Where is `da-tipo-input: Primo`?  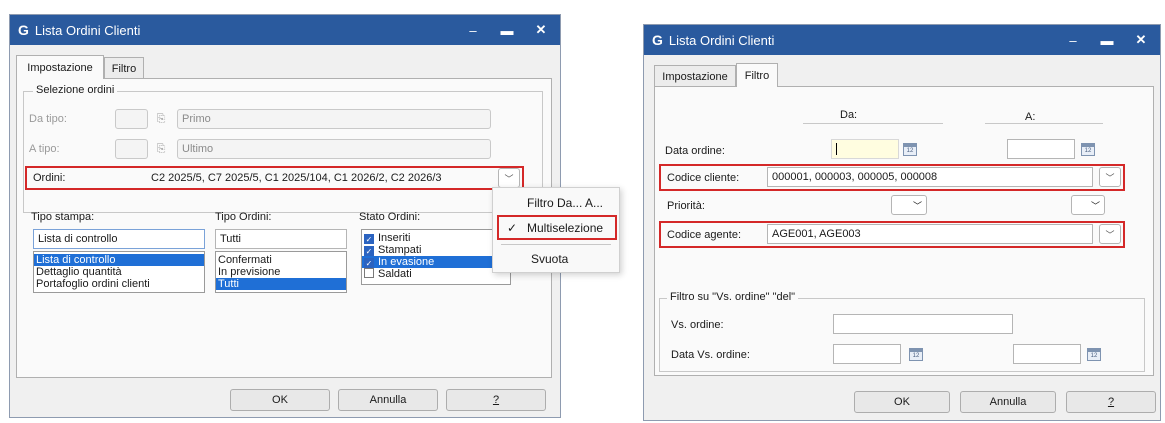
da-tipo-input: Primo is located at coordinates (334, 119).